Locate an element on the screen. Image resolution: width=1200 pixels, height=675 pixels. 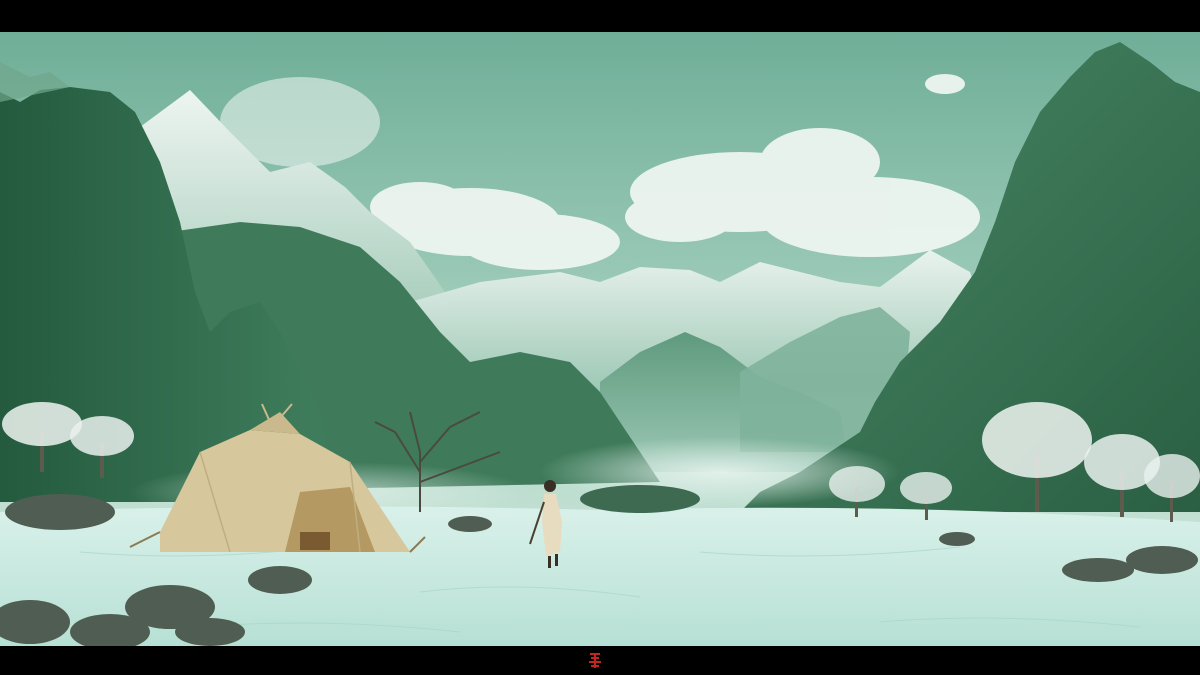
subtitle-bar is located at coordinates (600, 661).